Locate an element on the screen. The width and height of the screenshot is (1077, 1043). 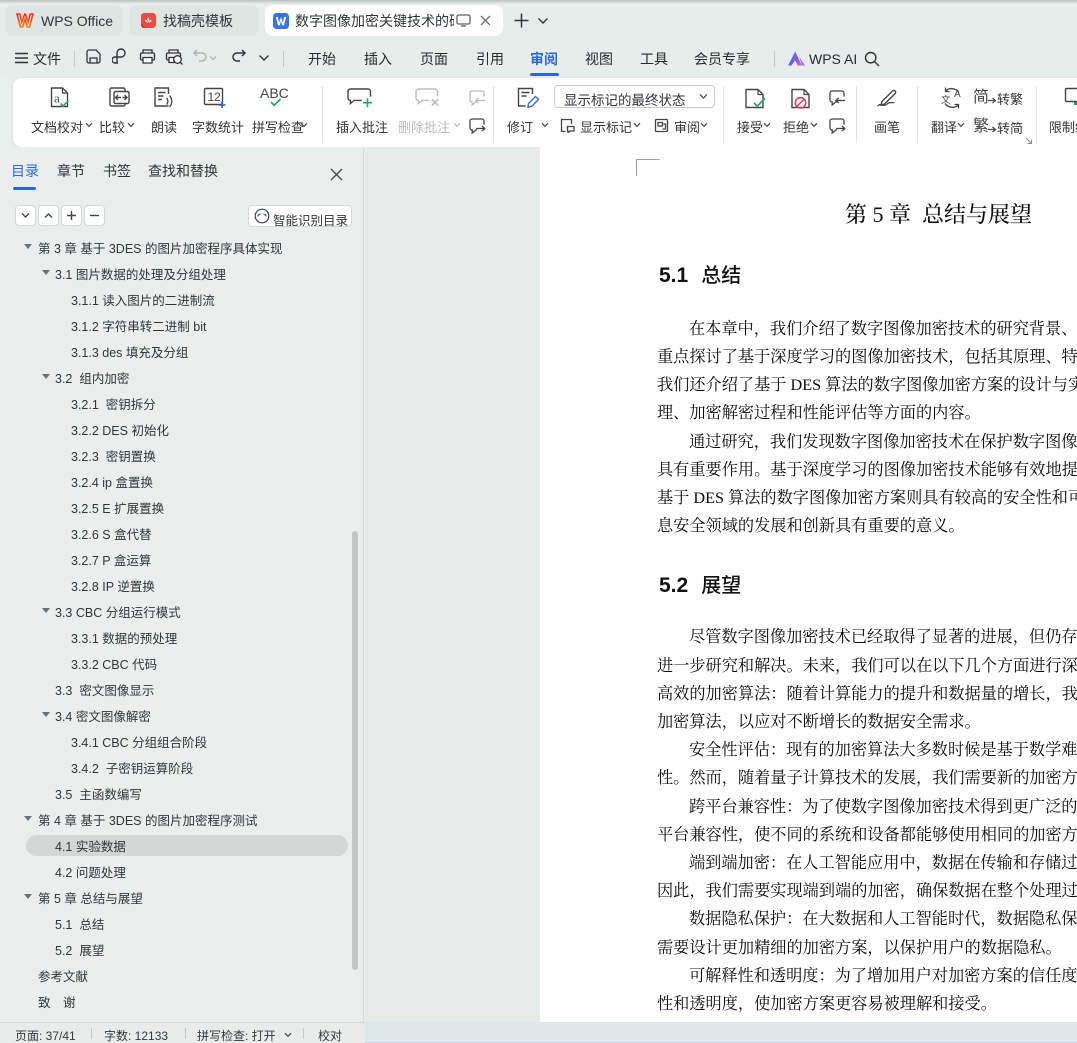
svg-text: A is located at coordinates (957, 94).